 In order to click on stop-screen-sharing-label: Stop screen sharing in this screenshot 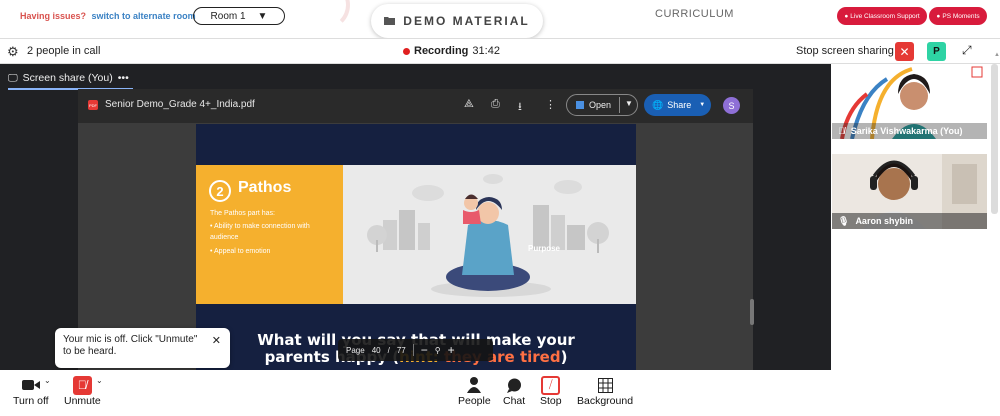, I will do `click(845, 51)`.